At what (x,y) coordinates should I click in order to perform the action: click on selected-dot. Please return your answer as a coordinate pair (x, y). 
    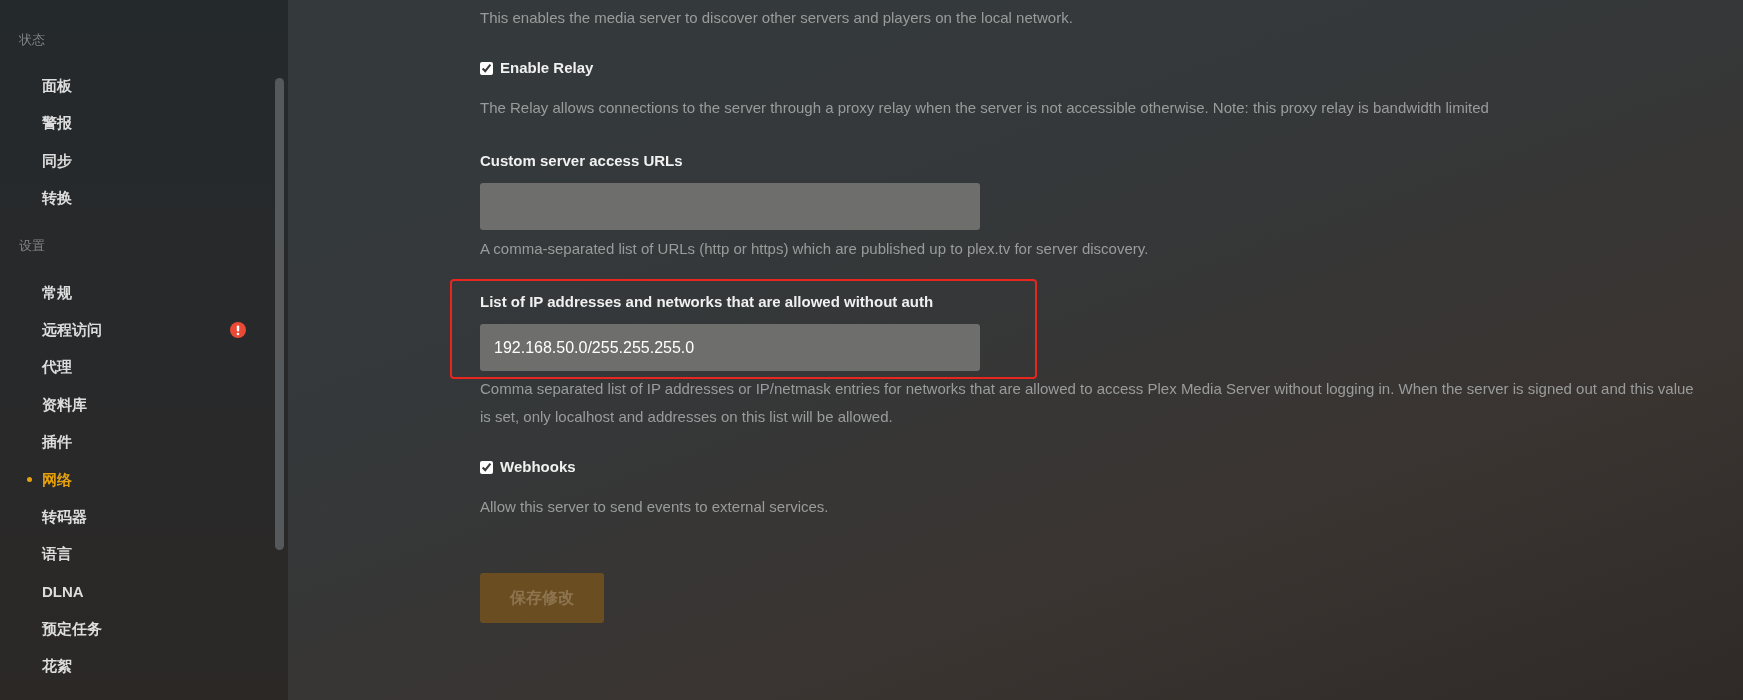
    Looking at the image, I should click on (29, 479).